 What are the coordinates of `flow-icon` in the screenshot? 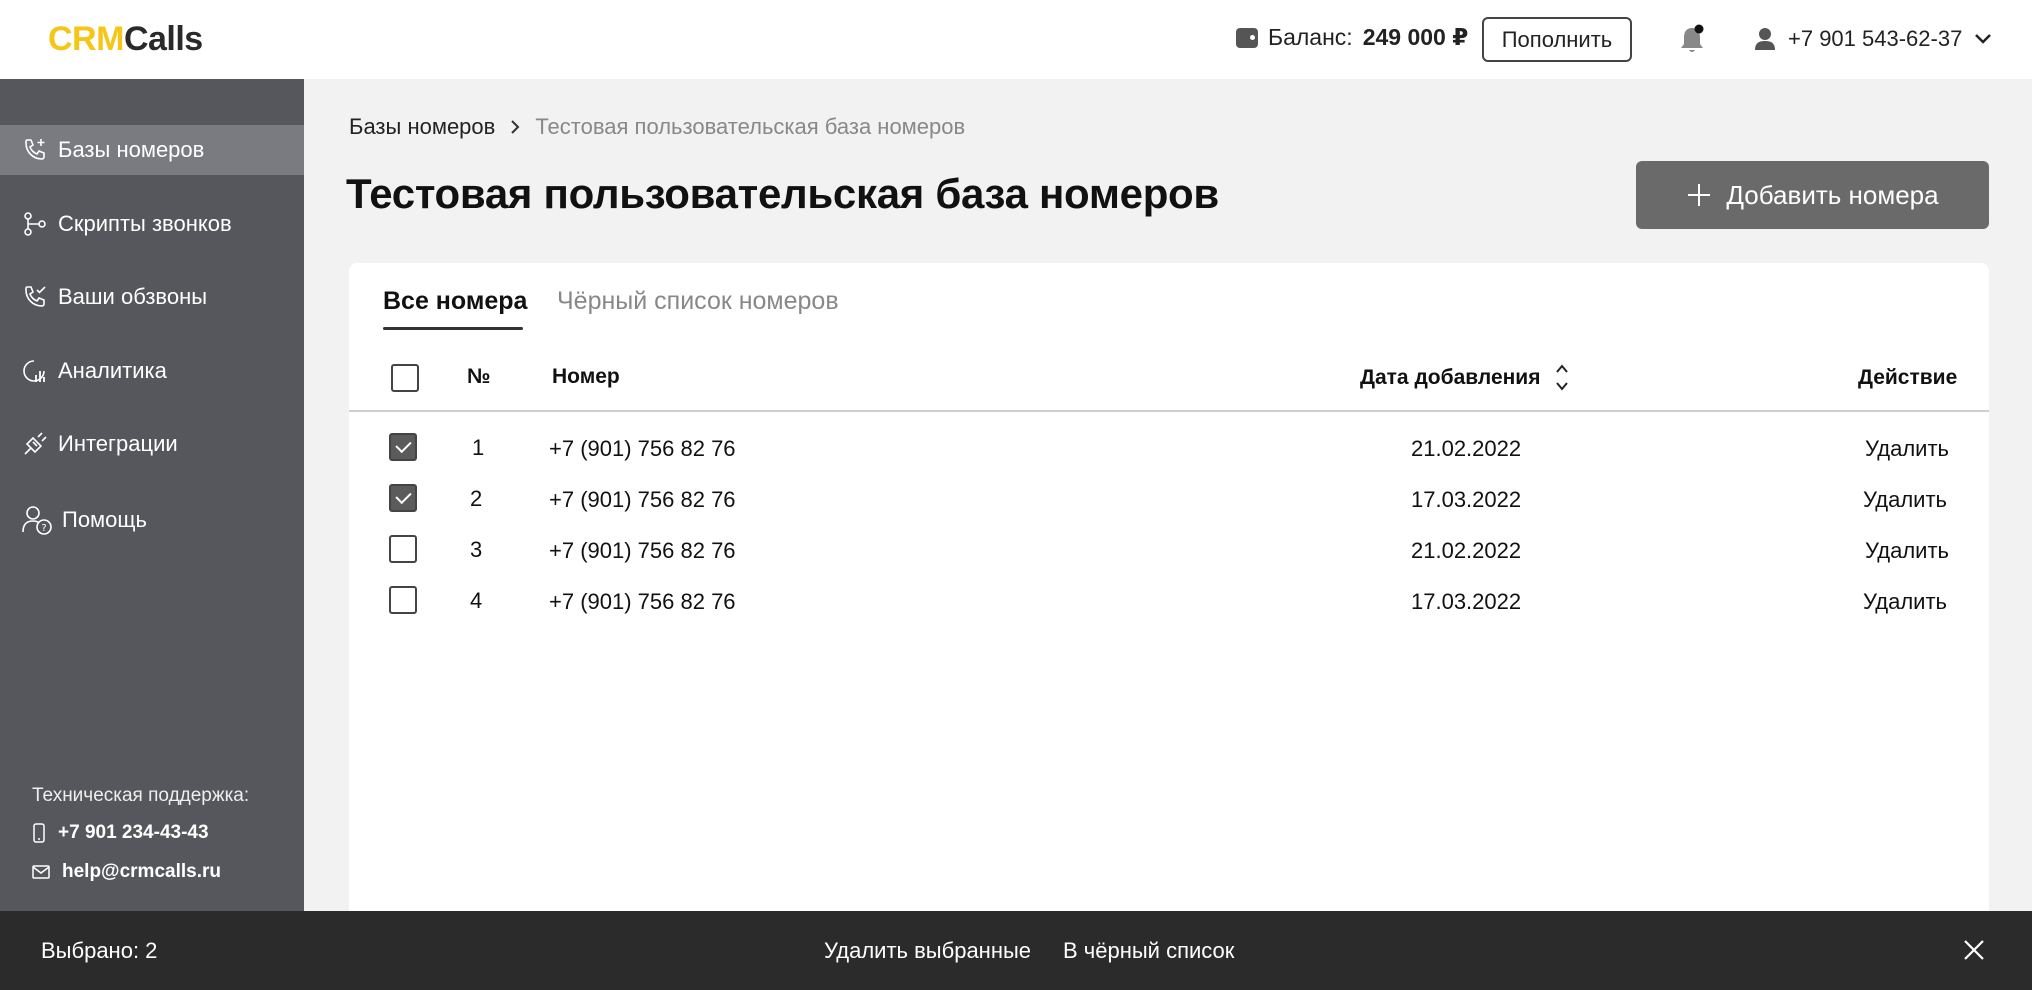 It's located at (35, 224).